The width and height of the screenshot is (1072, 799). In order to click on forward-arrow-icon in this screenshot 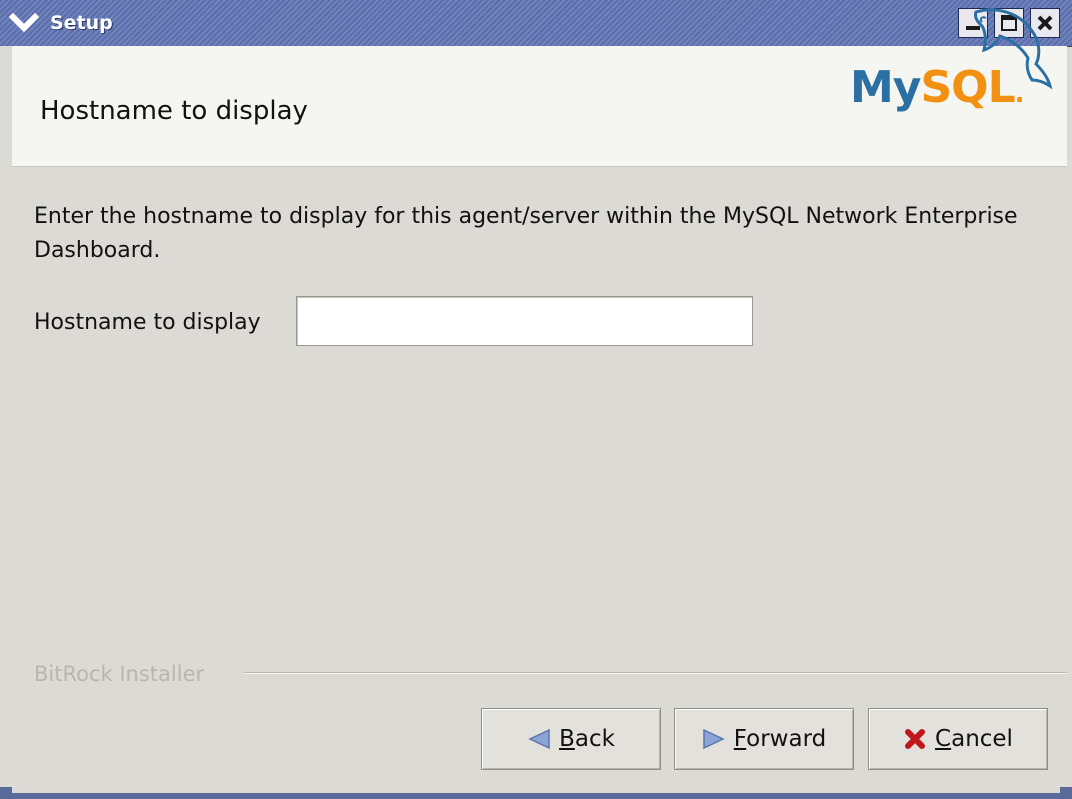, I will do `click(713, 739)`.